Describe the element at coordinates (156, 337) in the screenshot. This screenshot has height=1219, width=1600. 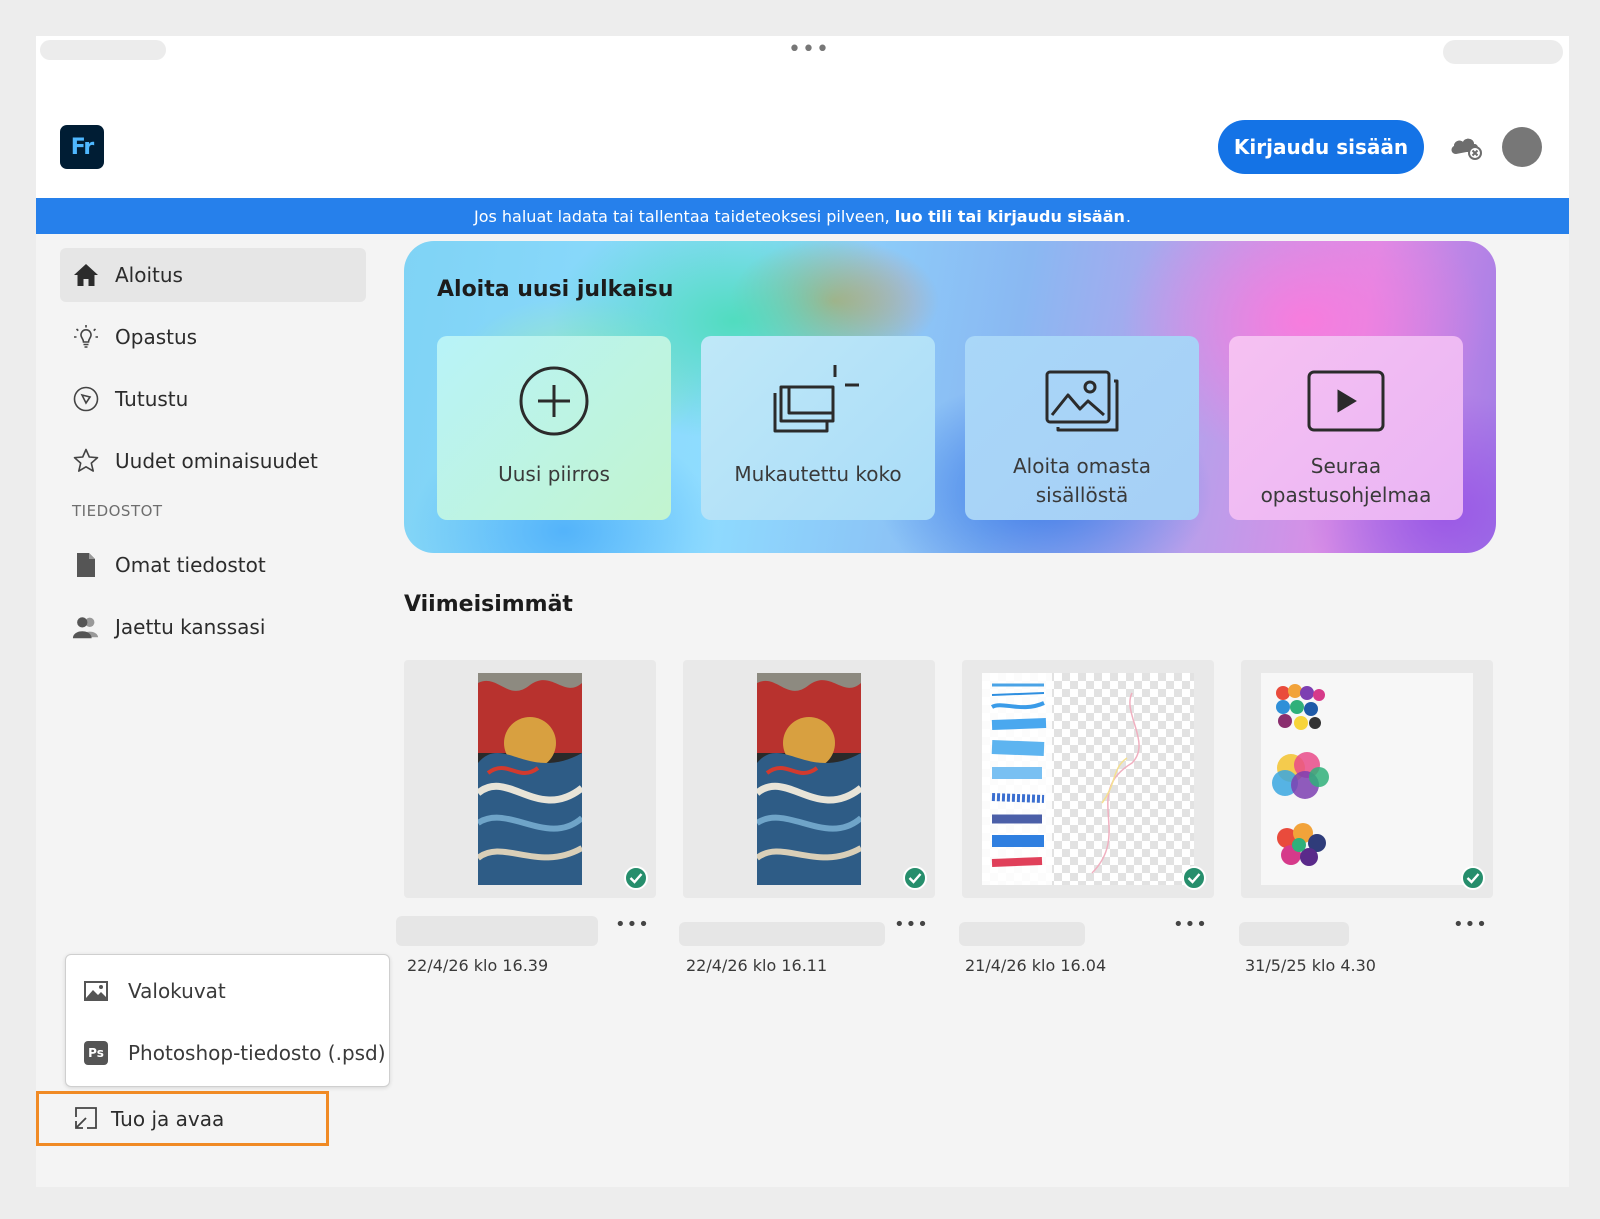
I see `sidebar-item-label: Opastus` at that location.